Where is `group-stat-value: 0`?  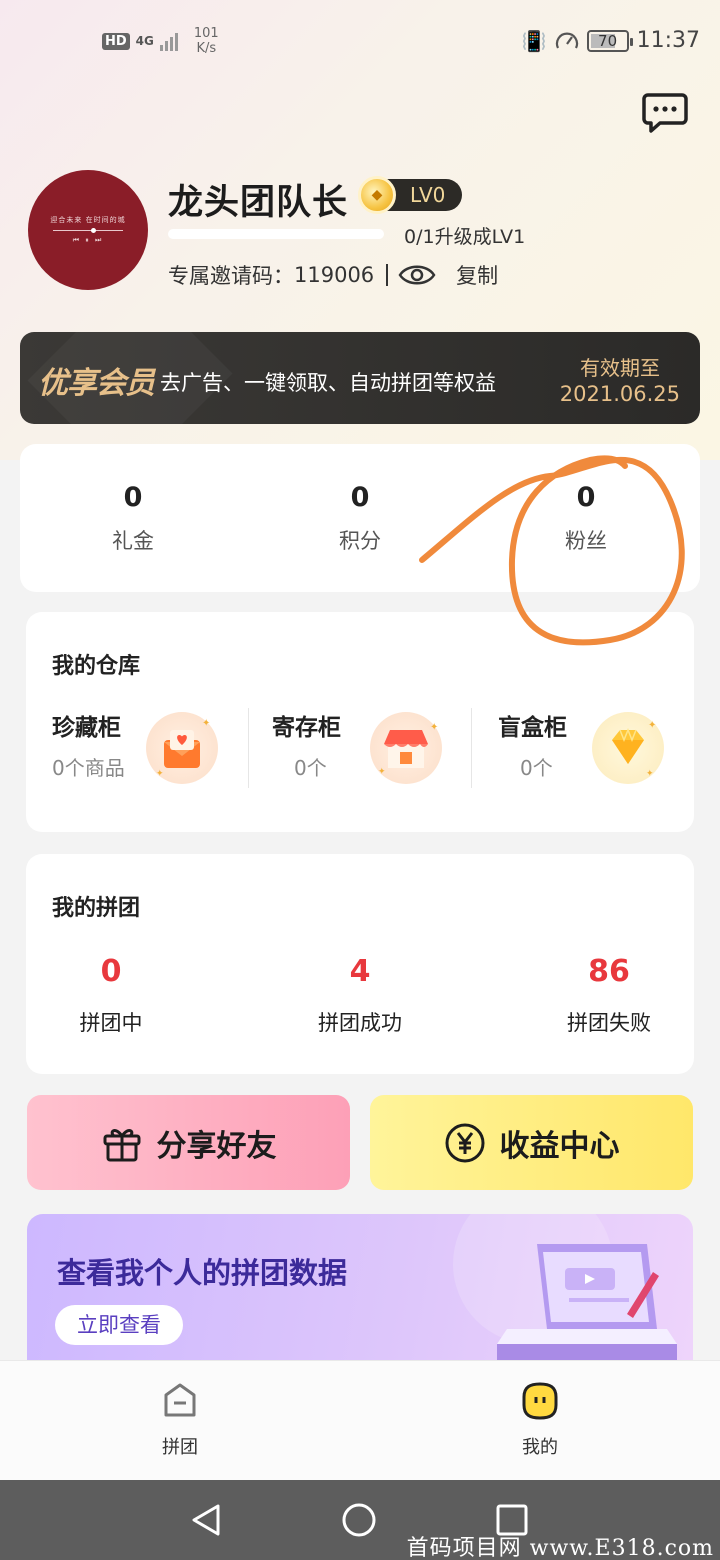
group-stat-value: 0 is located at coordinates (111, 971).